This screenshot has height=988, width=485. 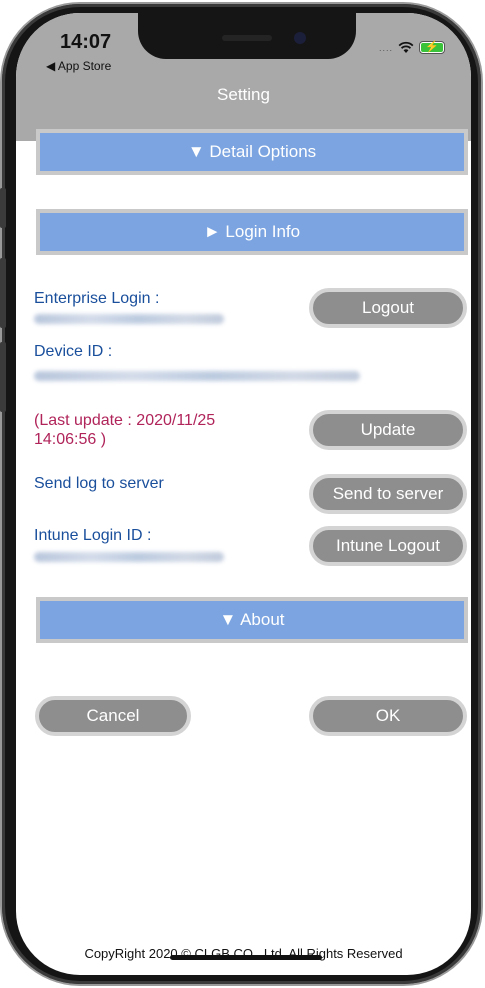 I want to click on mute-switch, so click(x=3, y=208).